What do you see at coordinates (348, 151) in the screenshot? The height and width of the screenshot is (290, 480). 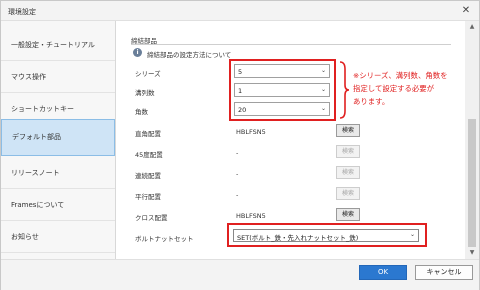 I see `deg45-search-button: 検索` at bounding box center [348, 151].